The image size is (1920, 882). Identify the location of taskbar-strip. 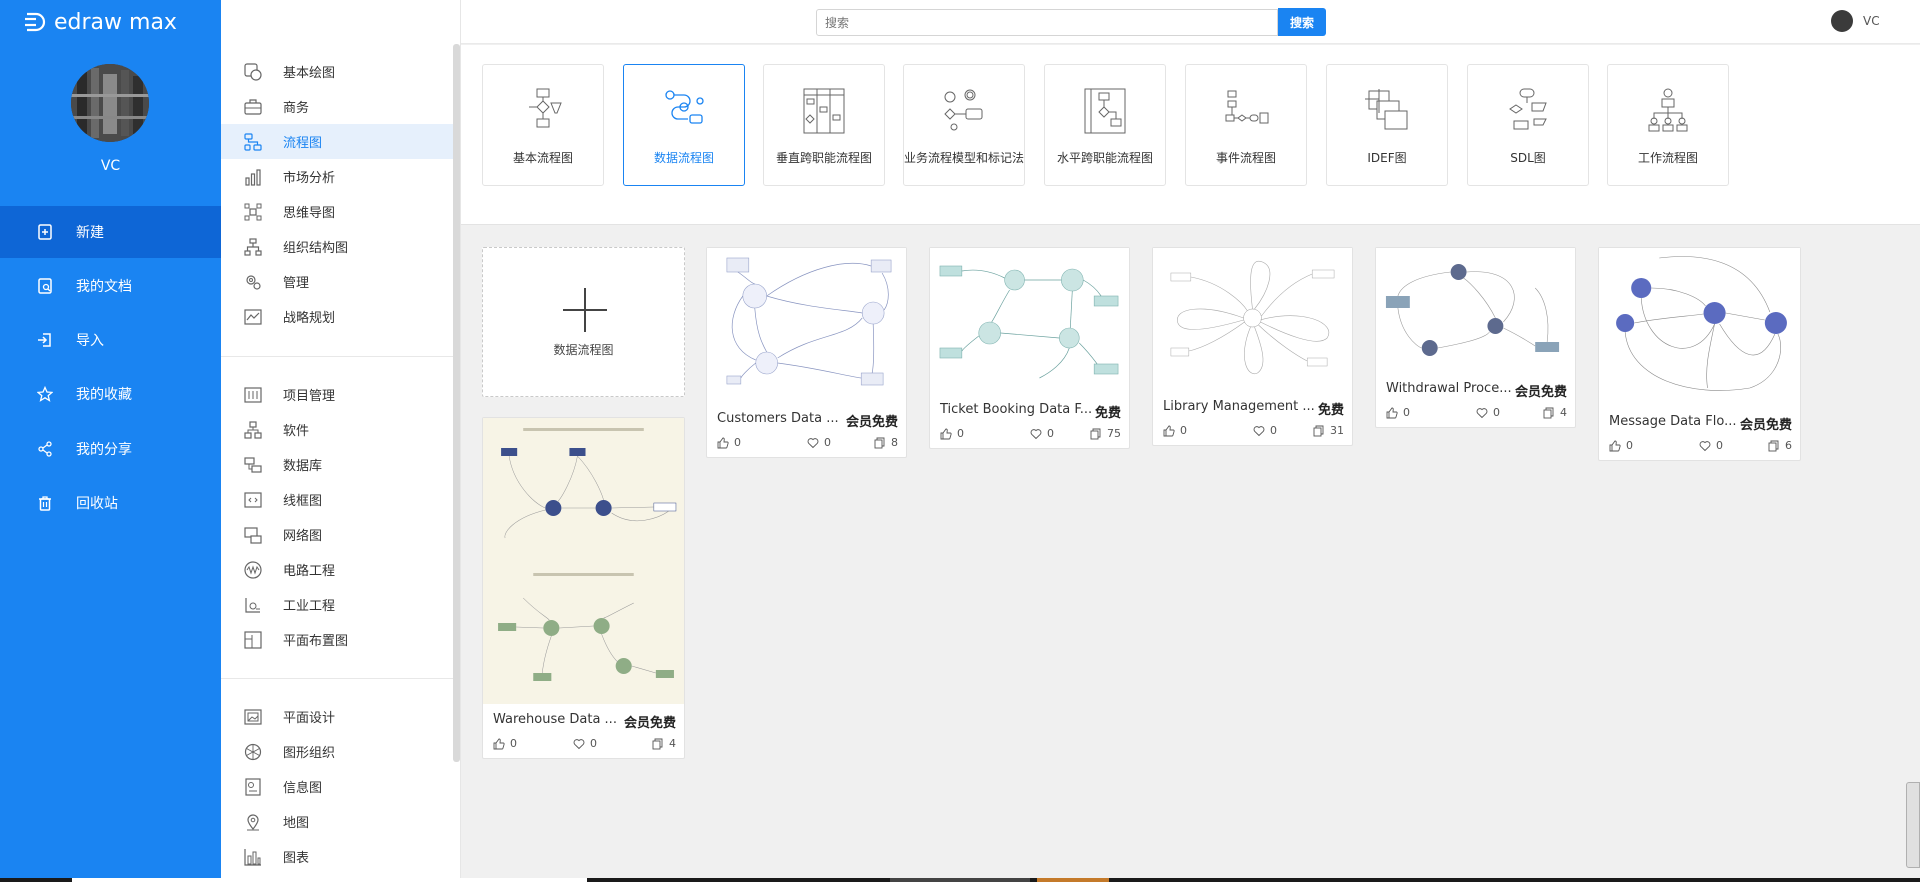
(960, 880).